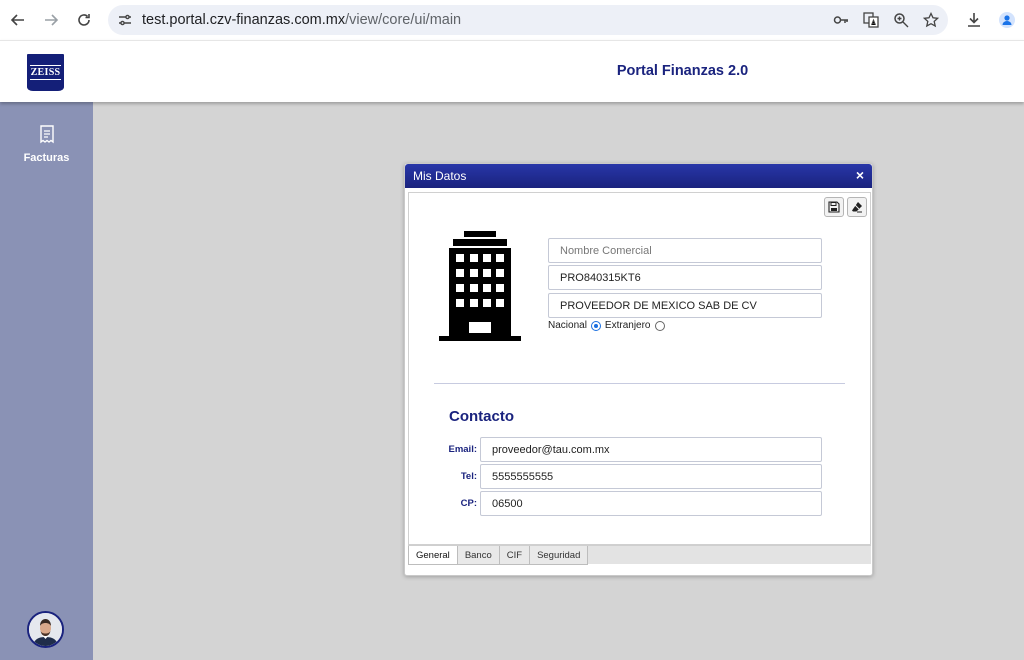 The height and width of the screenshot is (660, 1024). What do you see at coordinates (651, 503) in the screenshot?
I see `cp-field: 06500` at bounding box center [651, 503].